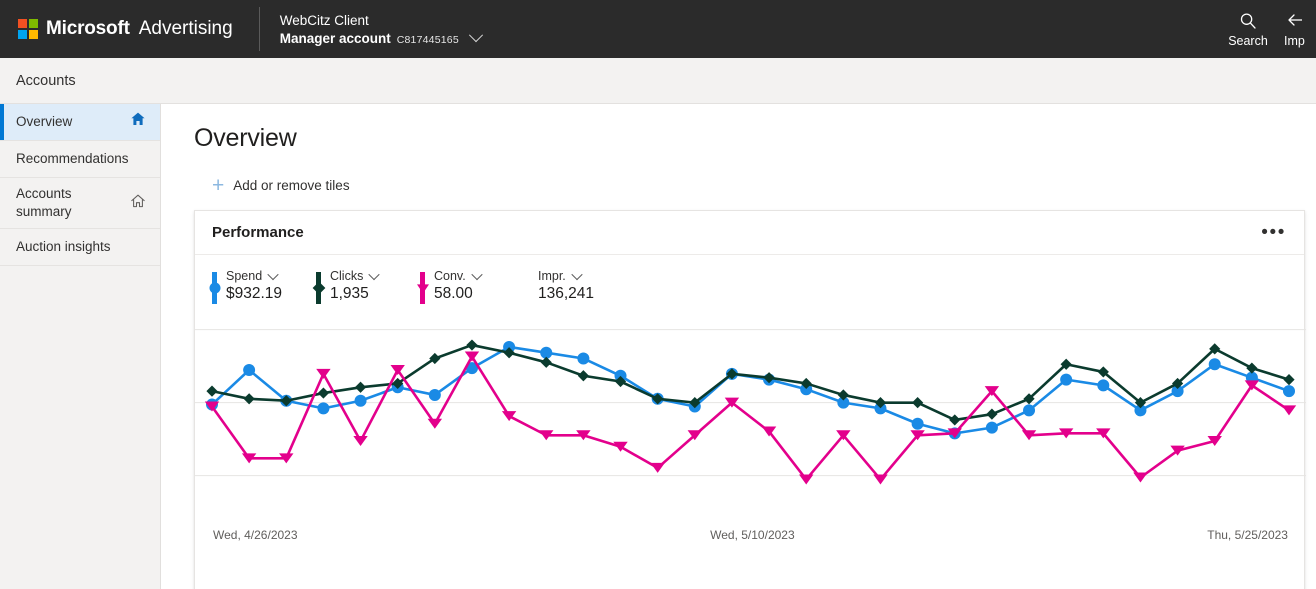 The width and height of the screenshot is (1316, 589). I want to click on metric-name: Impr., so click(552, 276).